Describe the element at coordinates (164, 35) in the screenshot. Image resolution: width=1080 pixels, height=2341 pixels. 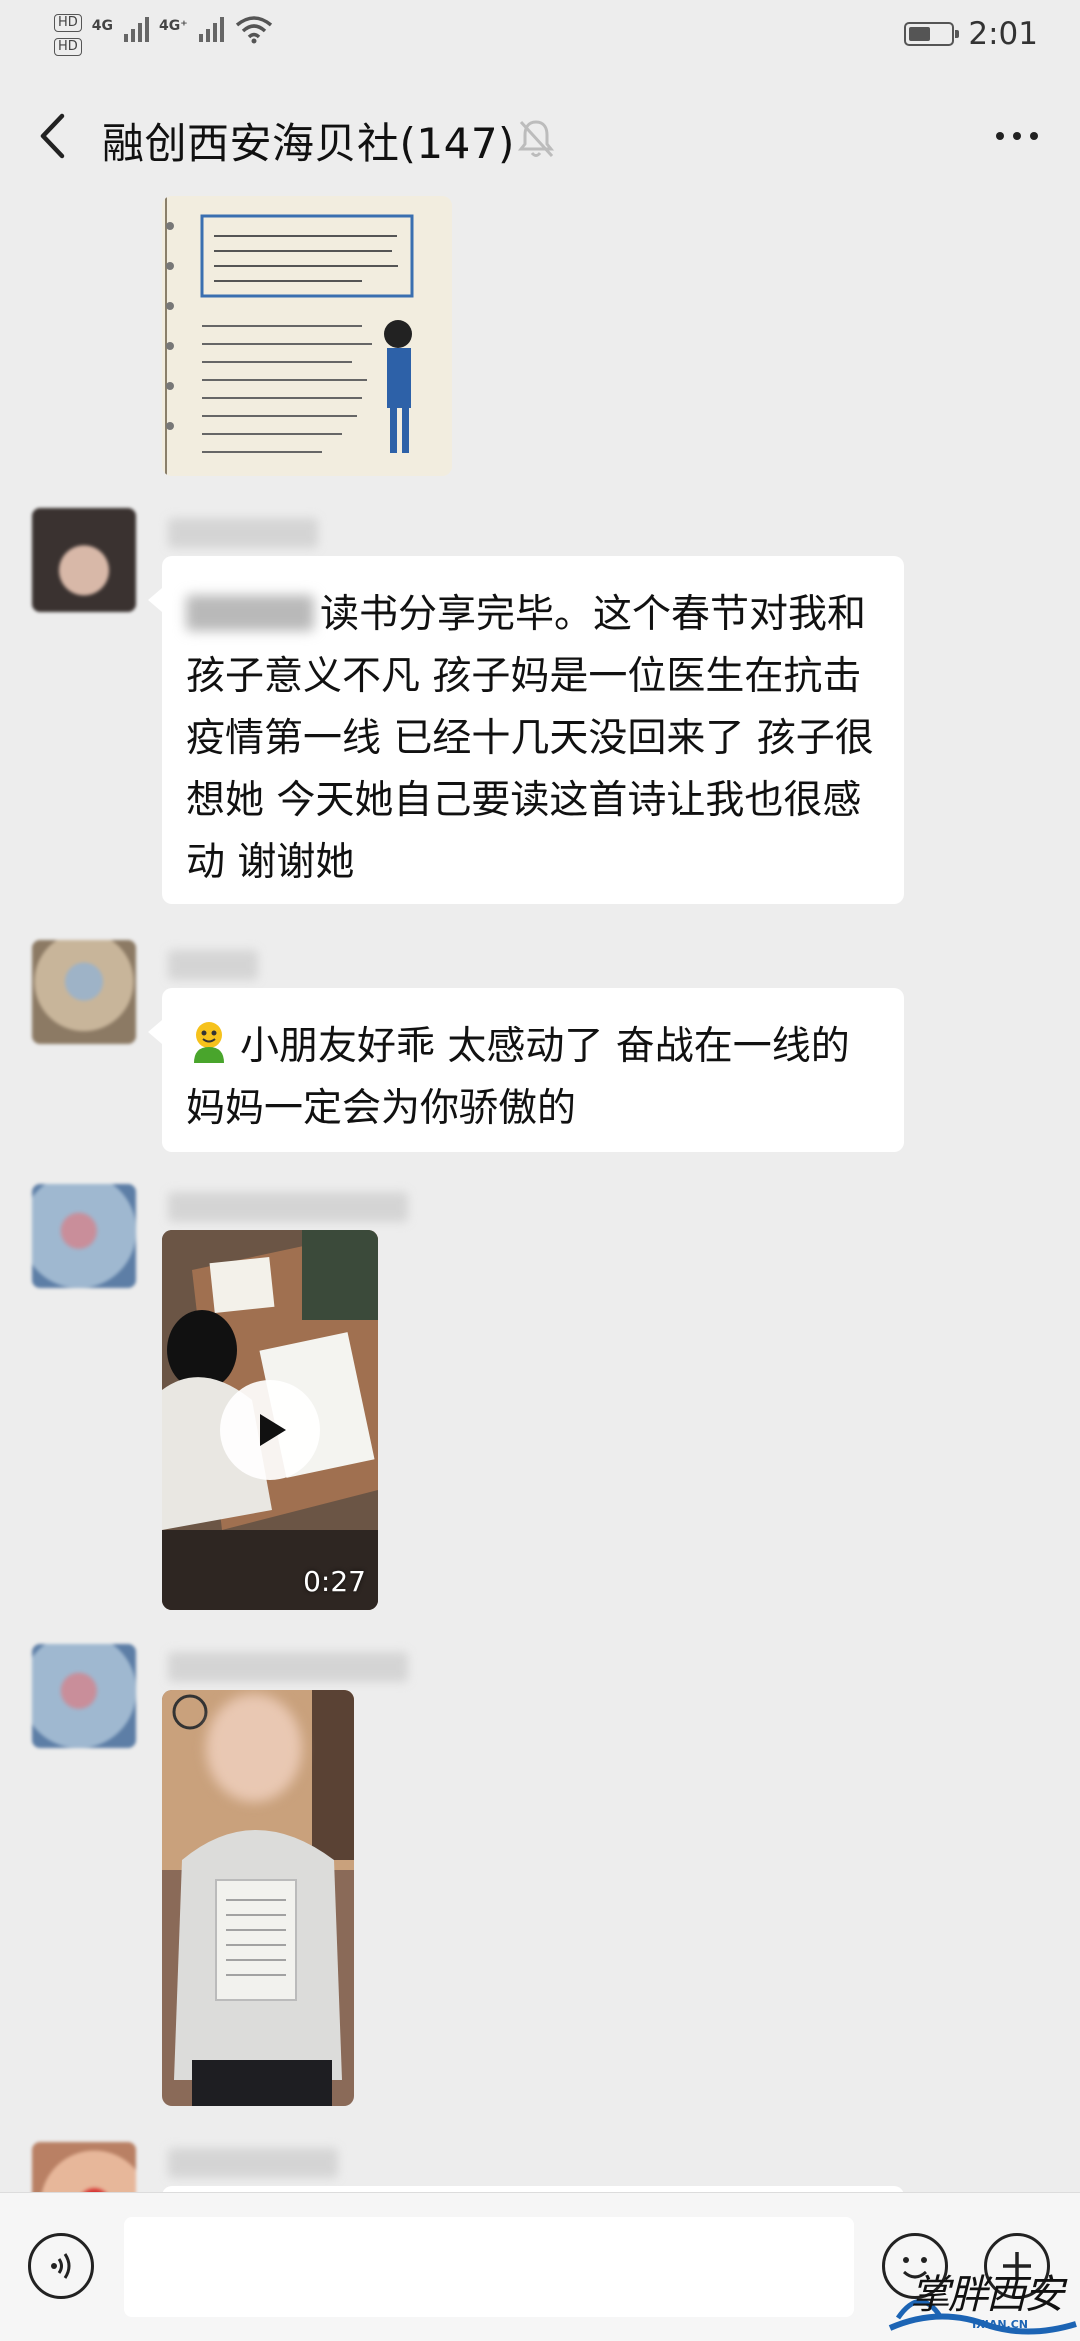
I see `status-left: HD HD 4G 4G⁺` at that location.